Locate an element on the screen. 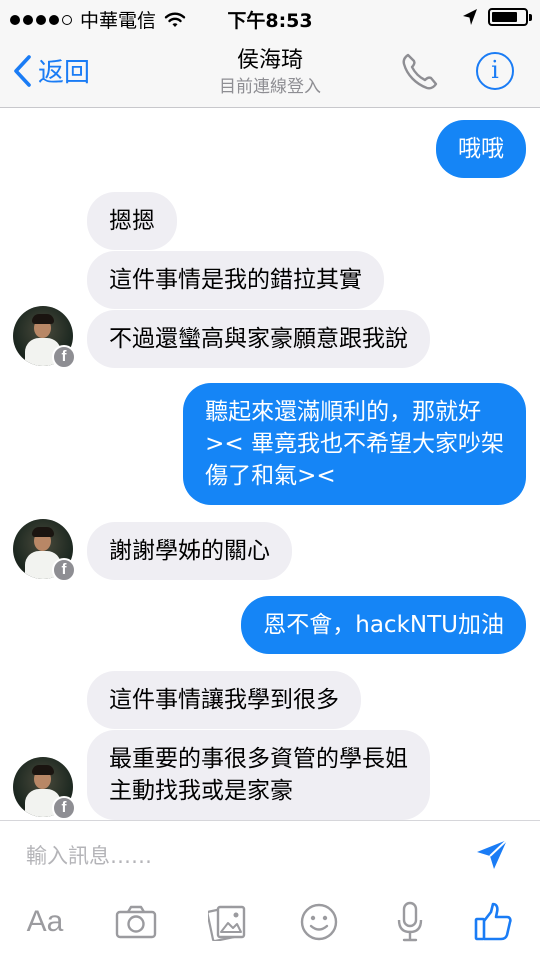 Image resolution: width=540 pixels, height=960 pixels. photo-button is located at coordinates (228, 922).